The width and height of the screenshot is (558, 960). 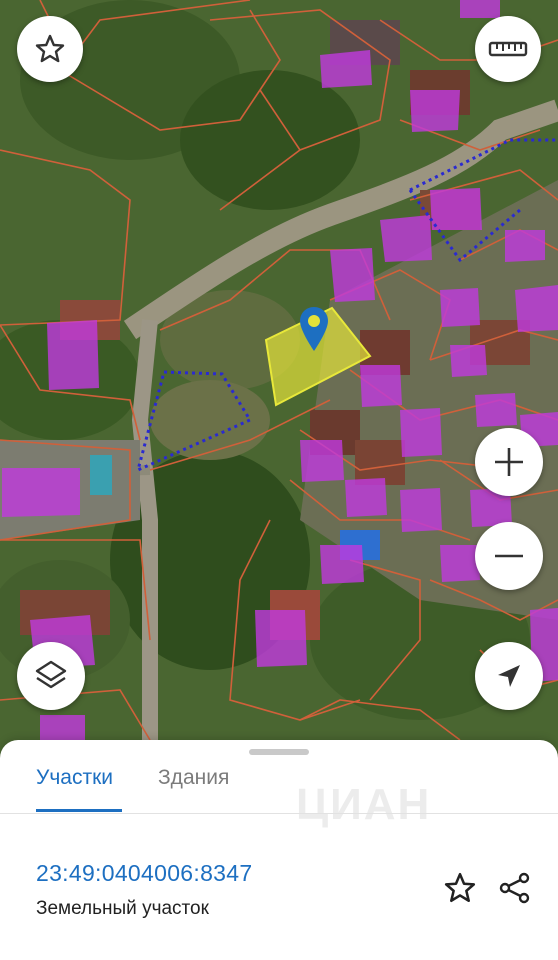 I want to click on favorite-map-button, so click(x=50, y=49).